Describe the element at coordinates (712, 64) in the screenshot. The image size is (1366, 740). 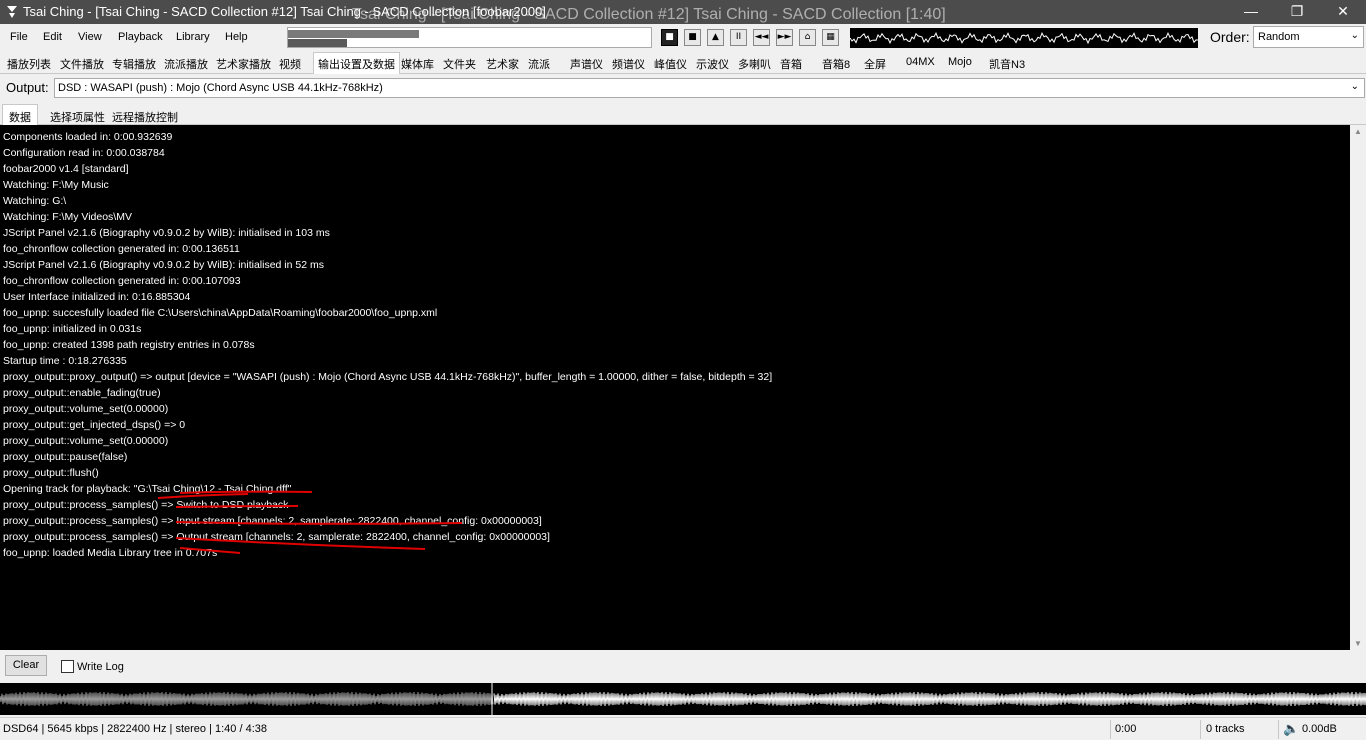
I see `tab-oscilloscope: 示波仪` at that location.